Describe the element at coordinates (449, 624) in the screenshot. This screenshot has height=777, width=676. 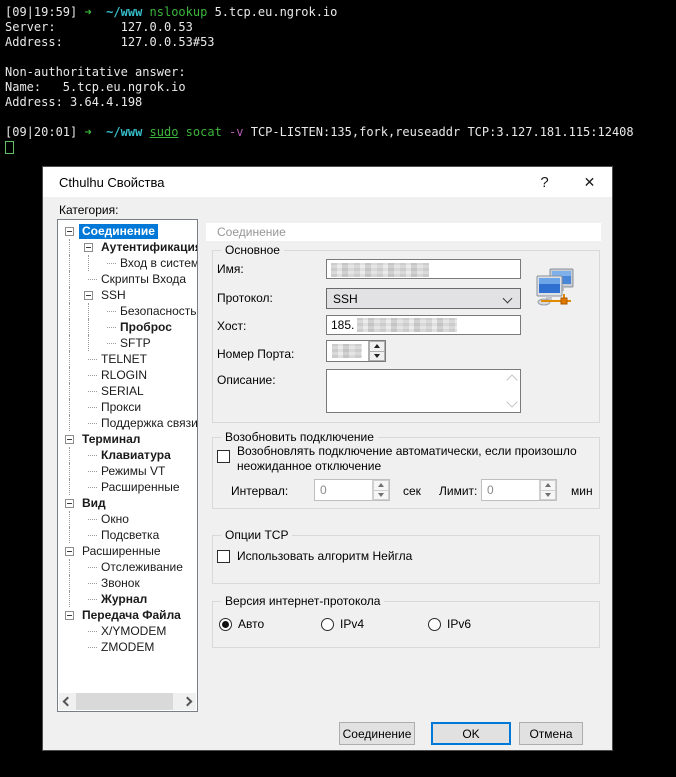
I see `radio-ipv6: IPv6` at that location.